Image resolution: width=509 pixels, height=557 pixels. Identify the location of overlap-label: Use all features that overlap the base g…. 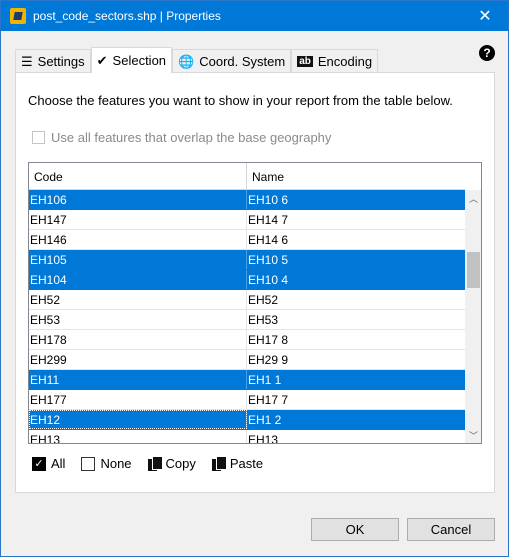
(191, 137).